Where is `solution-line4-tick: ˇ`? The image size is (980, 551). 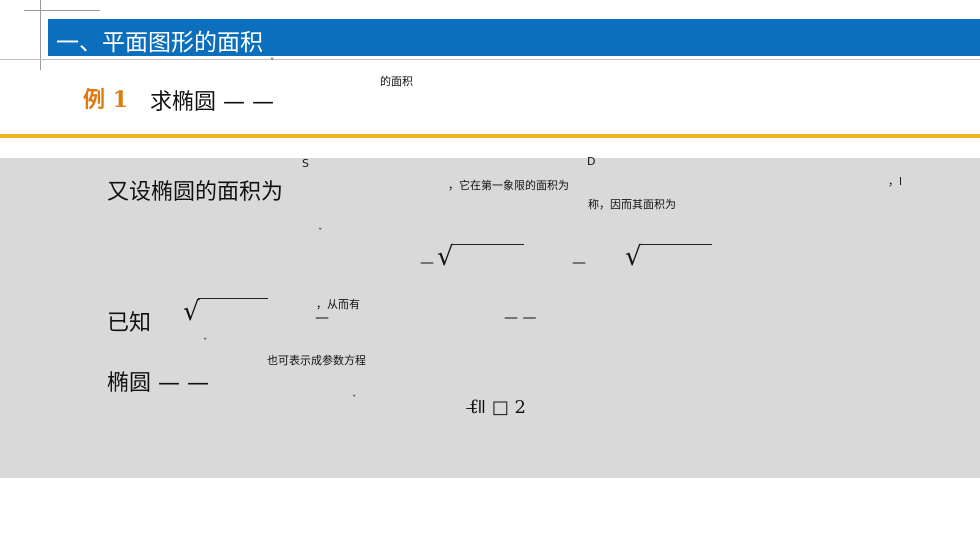 solution-line4-tick: ˇ is located at coordinates (205, 343).